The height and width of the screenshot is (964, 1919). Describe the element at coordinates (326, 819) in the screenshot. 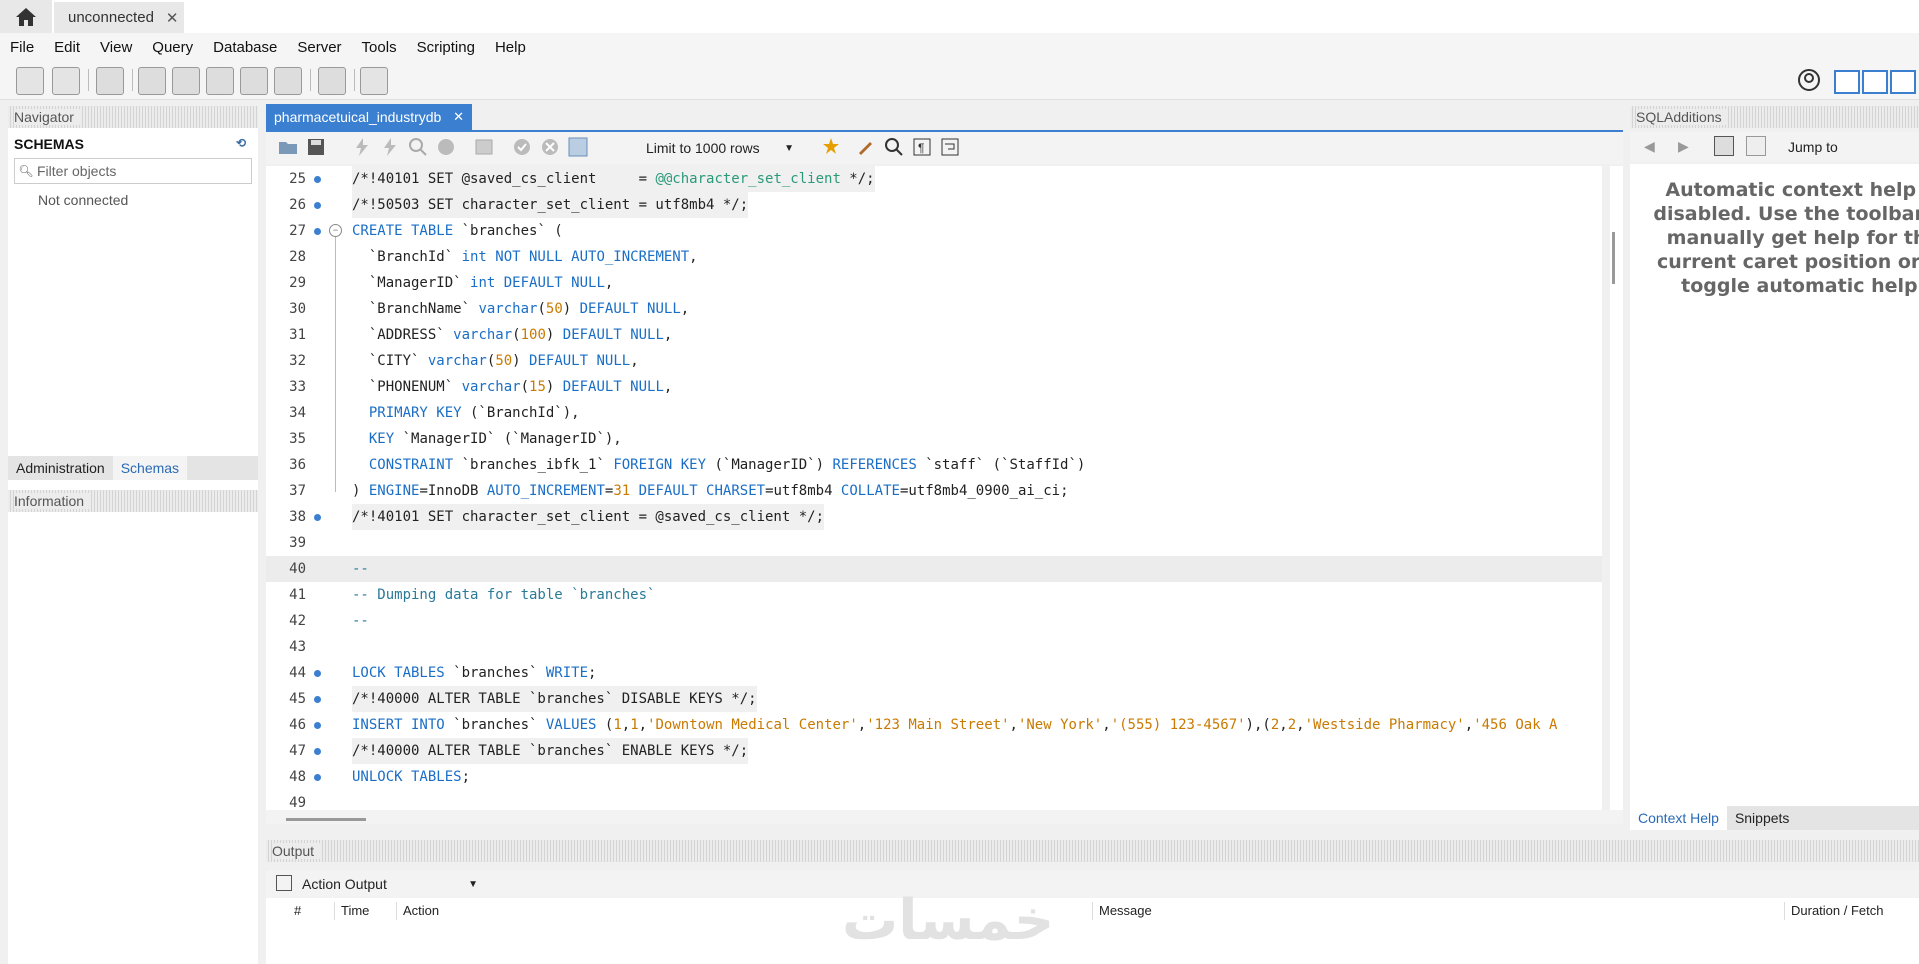

I see `horizontal-scroll-thumb` at that location.